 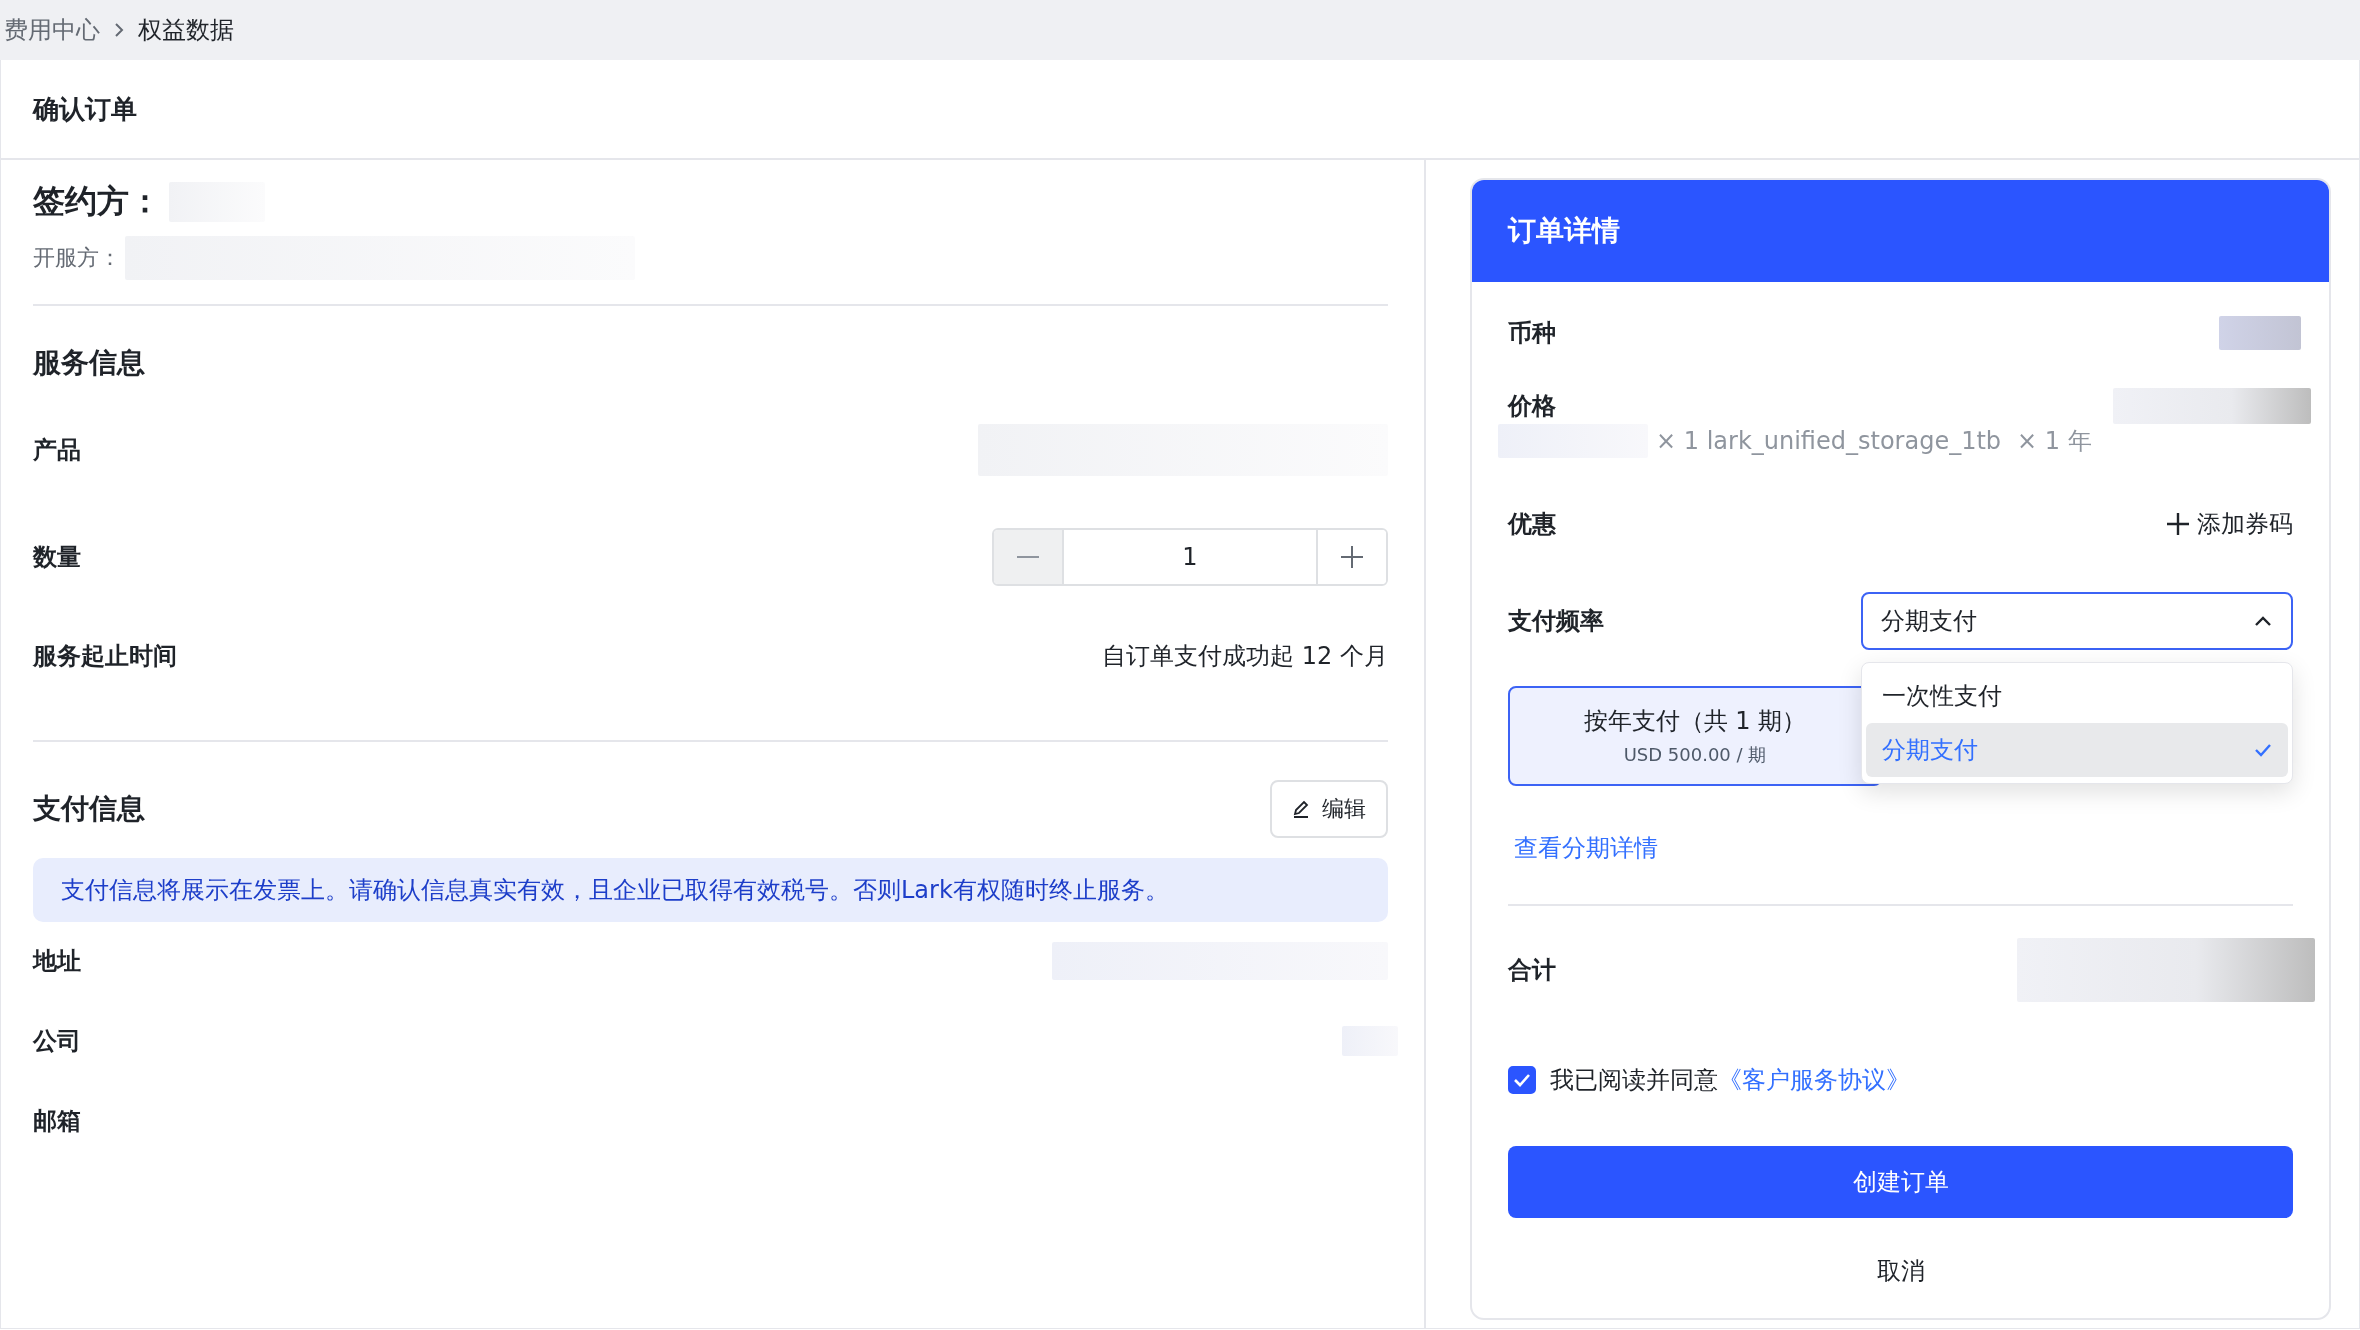 What do you see at coordinates (1190, 557) in the screenshot?
I see `quantity-stepper: 1` at bounding box center [1190, 557].